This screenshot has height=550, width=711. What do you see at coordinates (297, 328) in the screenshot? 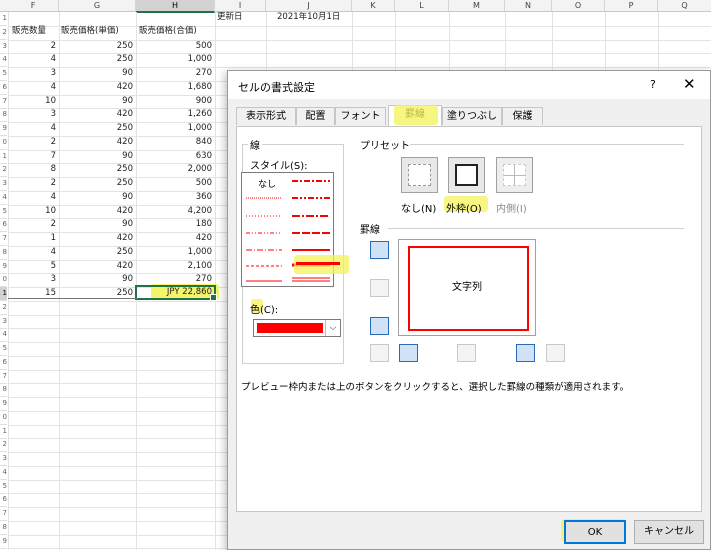
I see `color-dropdown: ⌵` at bounding box center [297, 328].